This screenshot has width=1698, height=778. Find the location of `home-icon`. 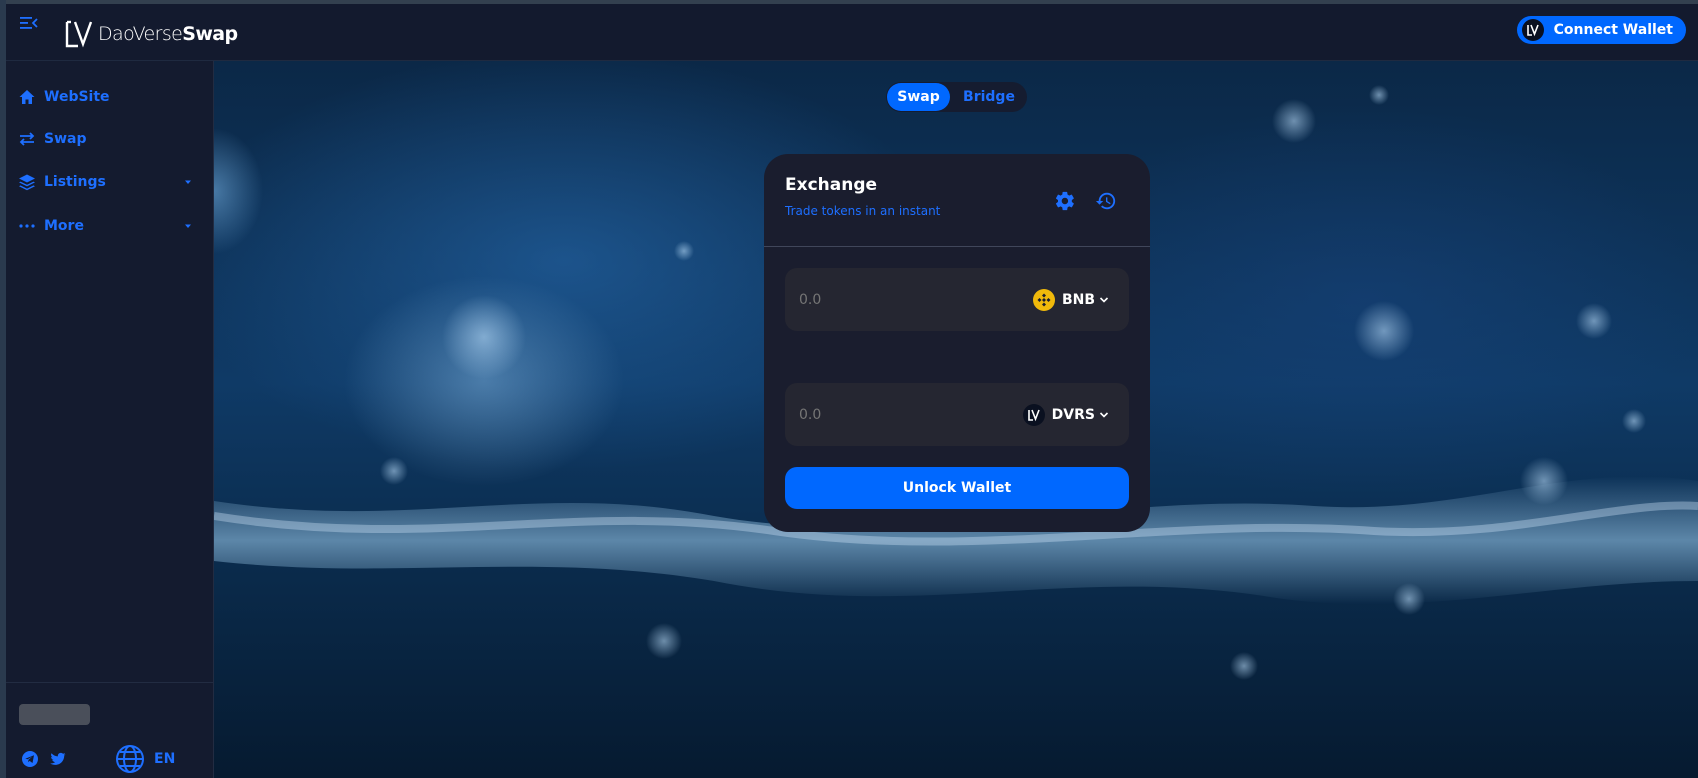

home-icon is located at coordinates (27, 97).